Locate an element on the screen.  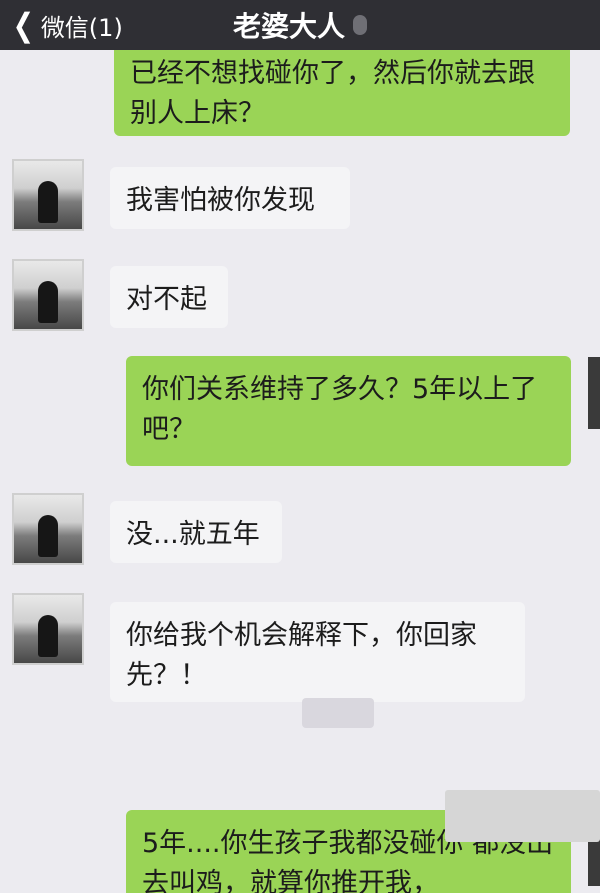
message-bubble-received: 没...就五年 is located at coordinates (196, 532).